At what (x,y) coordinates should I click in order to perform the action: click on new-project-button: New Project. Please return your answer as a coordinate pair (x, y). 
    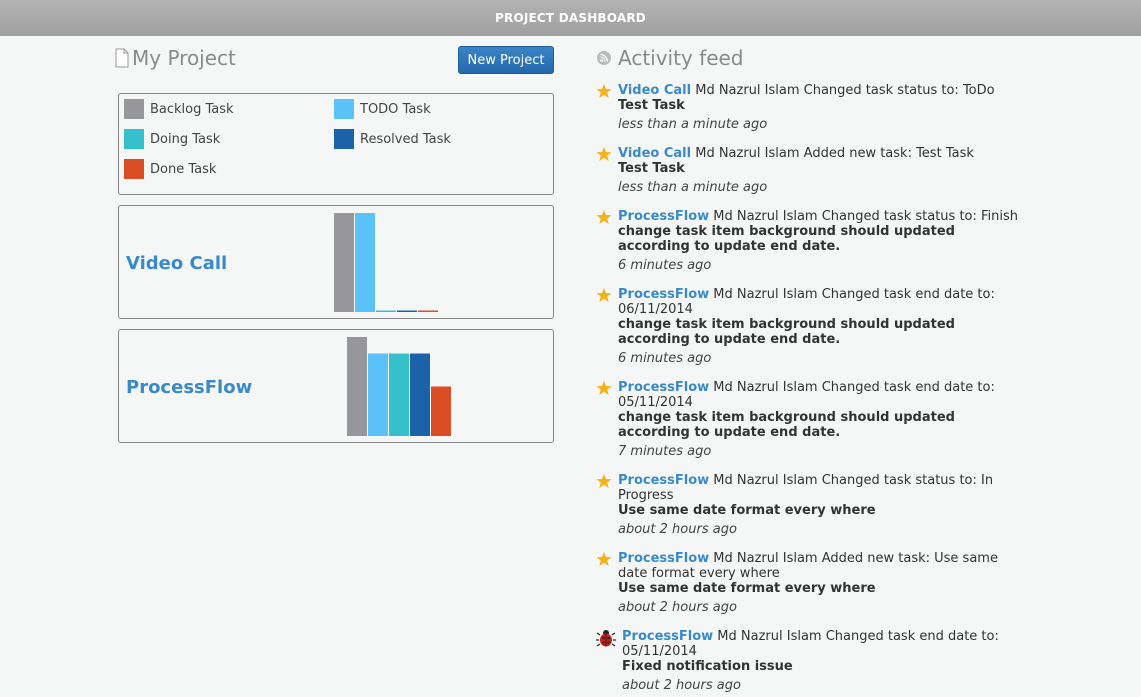
    Looking at the image, I should click on (506, 60).